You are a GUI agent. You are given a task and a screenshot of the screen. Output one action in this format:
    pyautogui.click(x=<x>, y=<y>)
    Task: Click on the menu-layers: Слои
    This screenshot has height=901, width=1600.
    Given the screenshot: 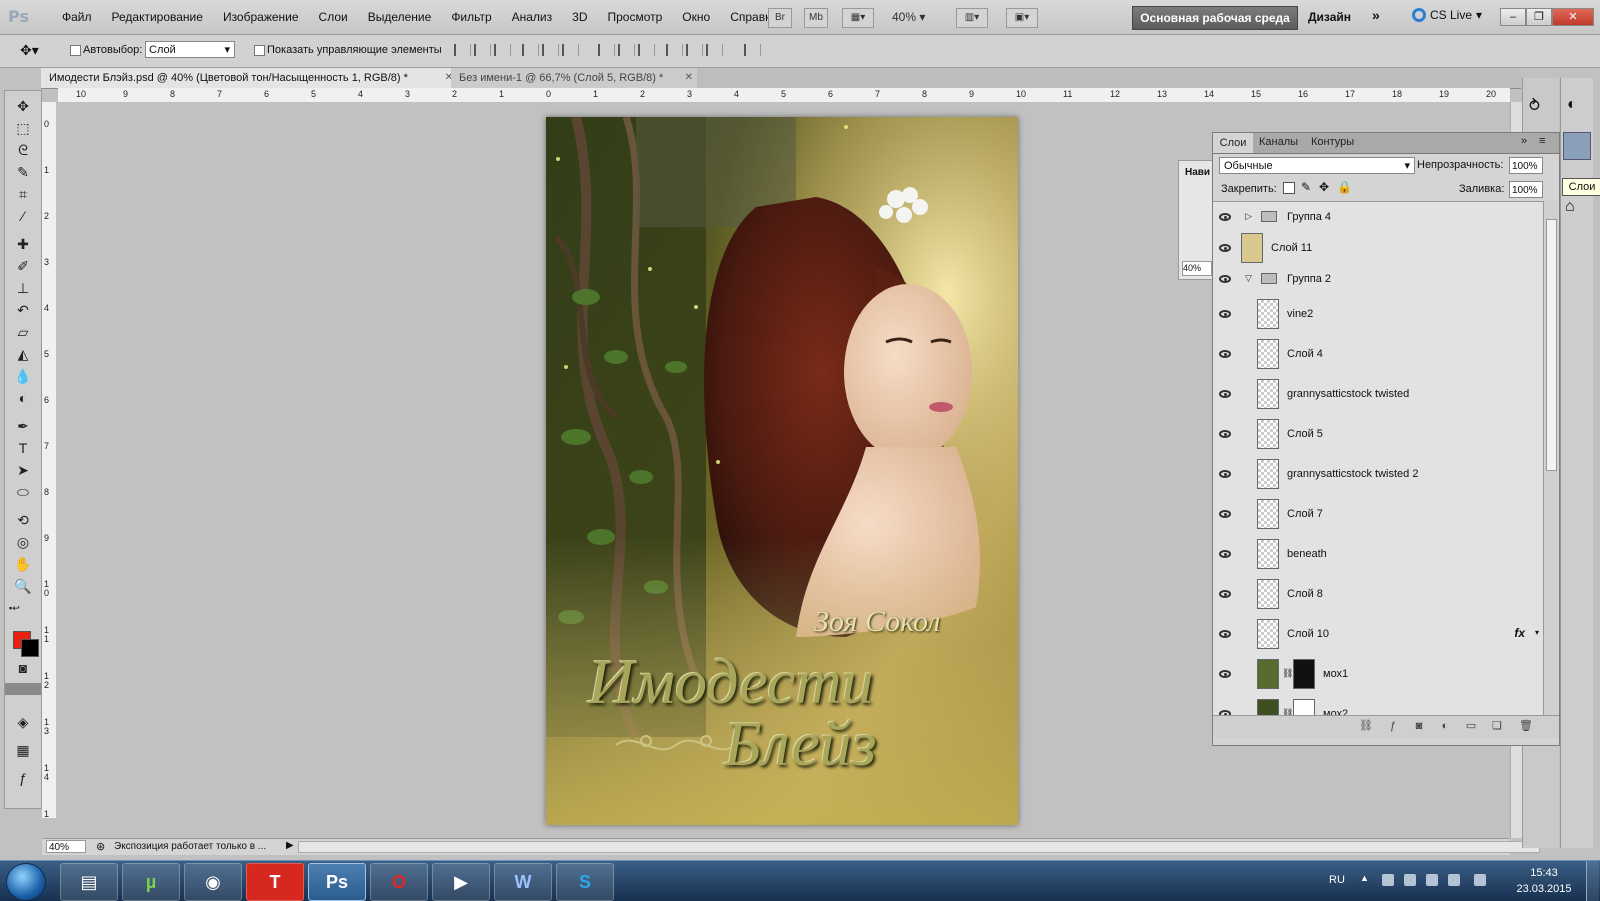 What is the action you would take?
    pyautogui.click(x=333, y=17)
    